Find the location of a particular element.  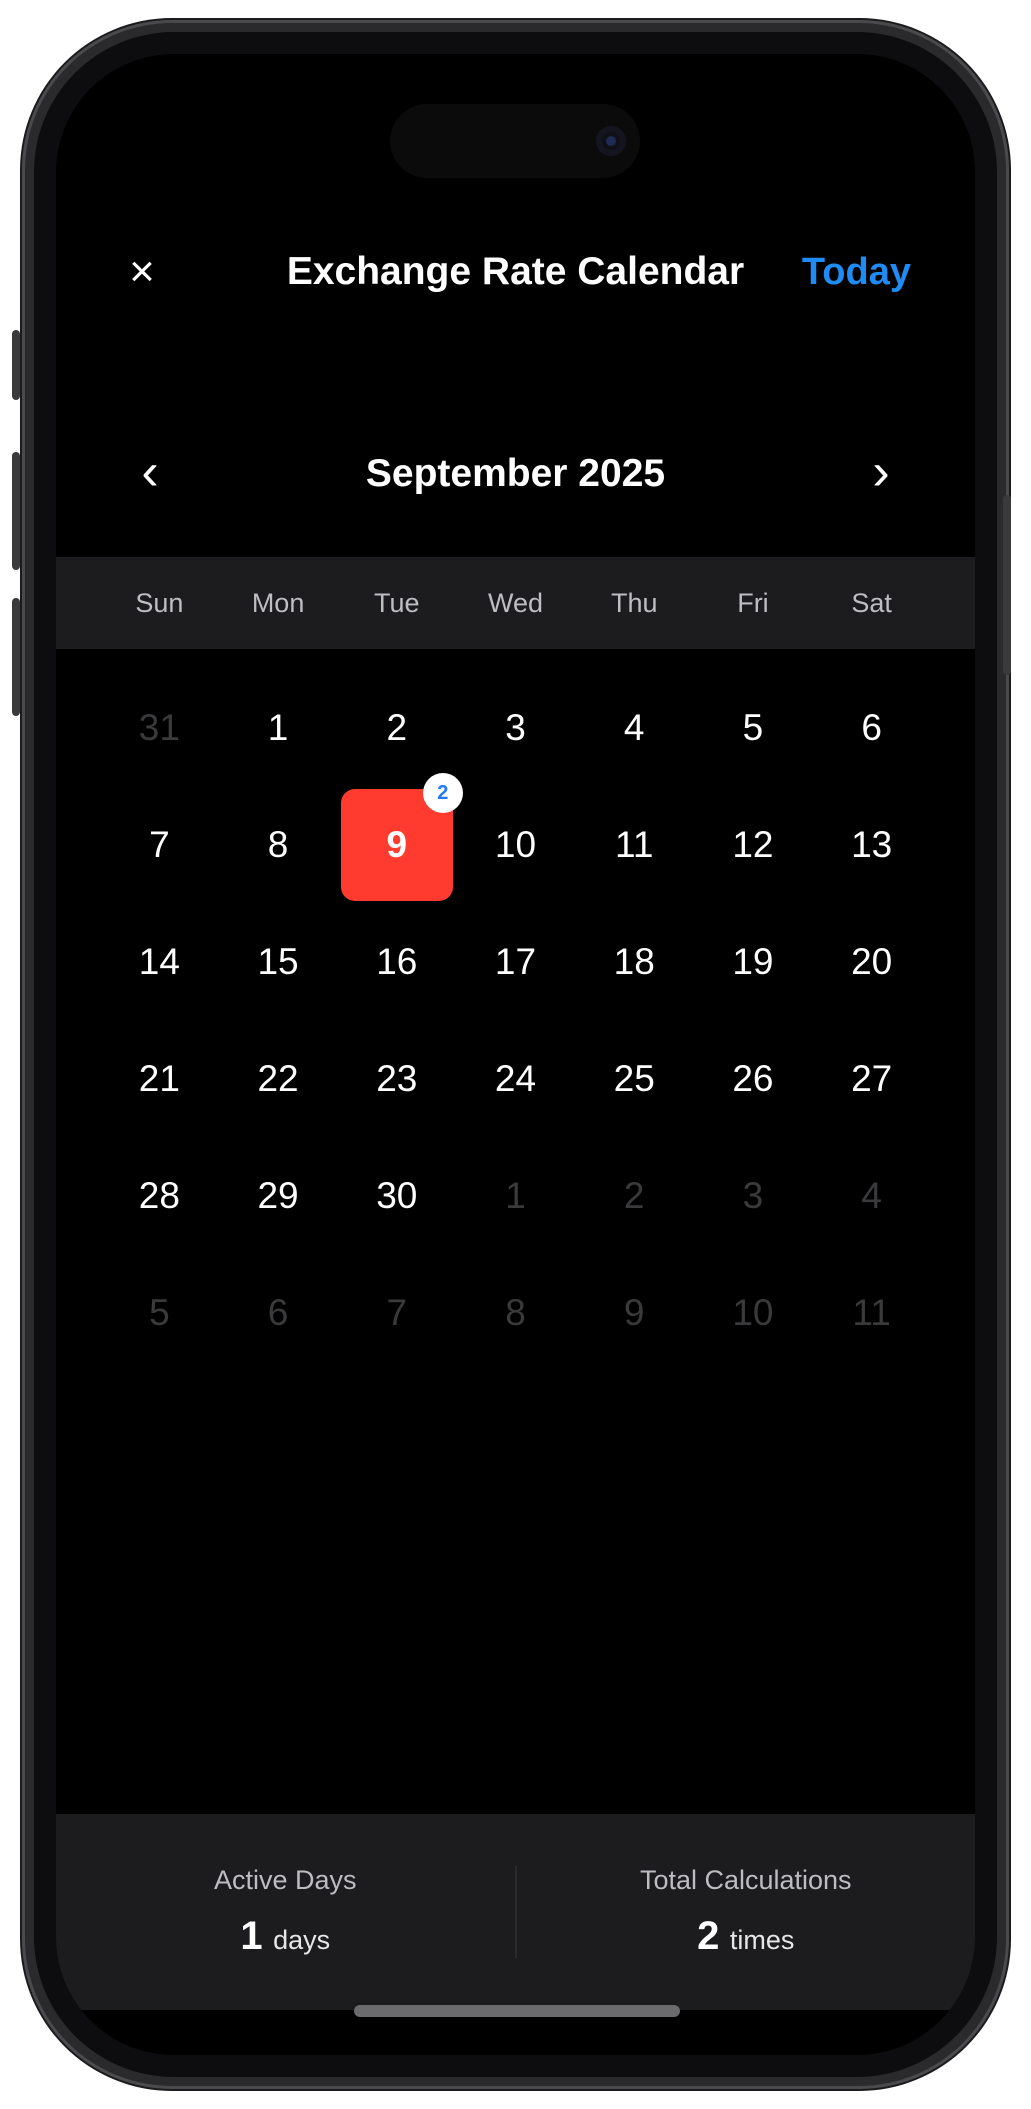

calendar-day: 30 is located at coordinates (396, 1195).